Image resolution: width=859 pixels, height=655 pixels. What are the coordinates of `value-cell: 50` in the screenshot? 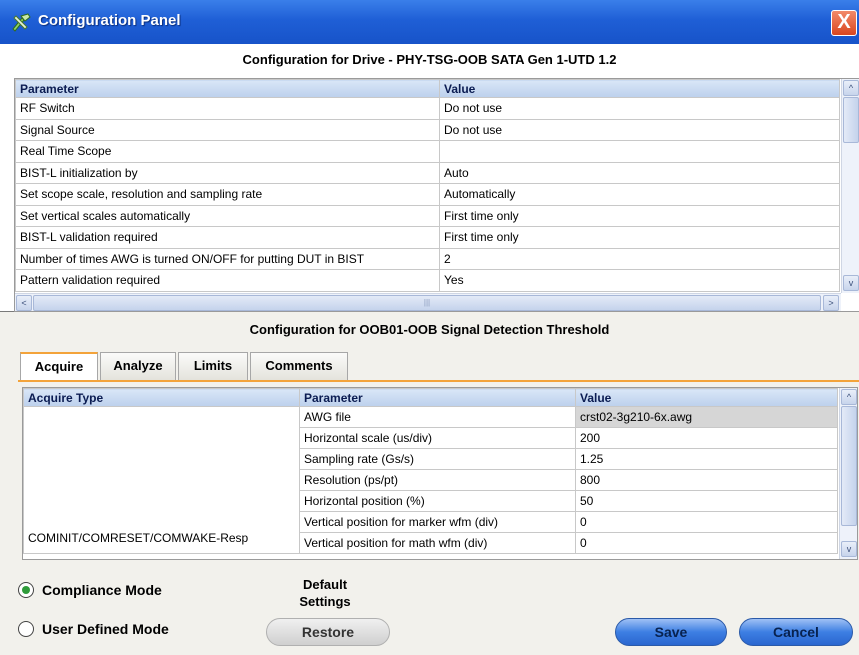 It's located at (706, 501).